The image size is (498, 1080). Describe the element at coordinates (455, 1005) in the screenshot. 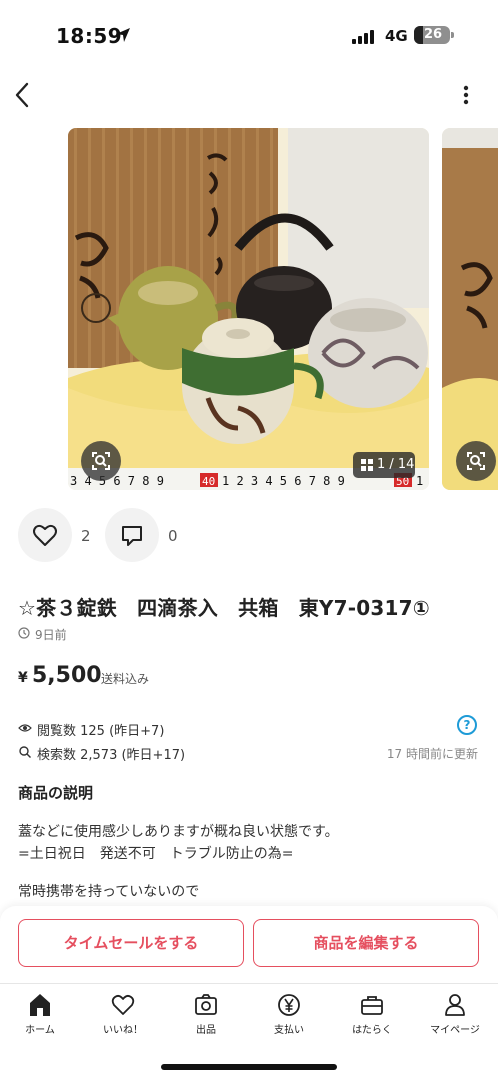

I see `person-icon` at that location.